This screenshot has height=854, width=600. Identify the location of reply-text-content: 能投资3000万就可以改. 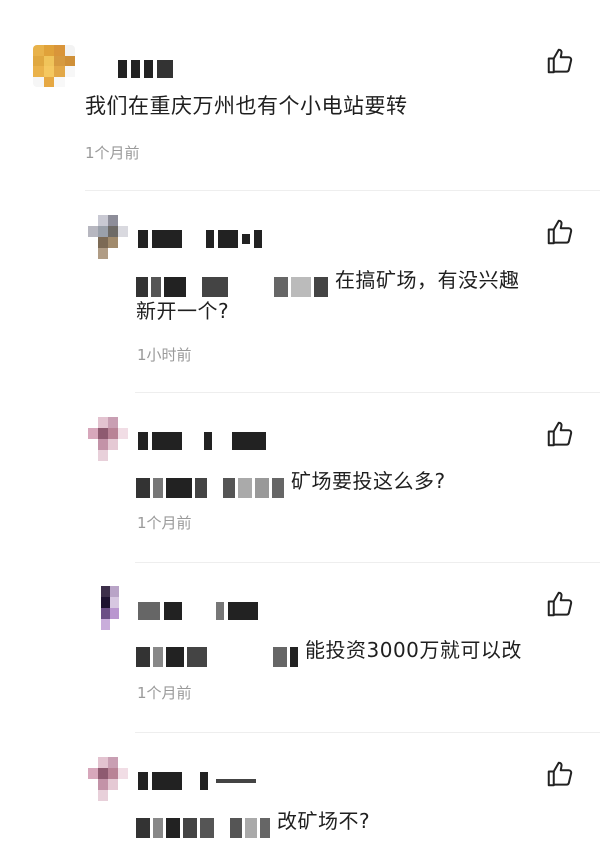
(413, 650).